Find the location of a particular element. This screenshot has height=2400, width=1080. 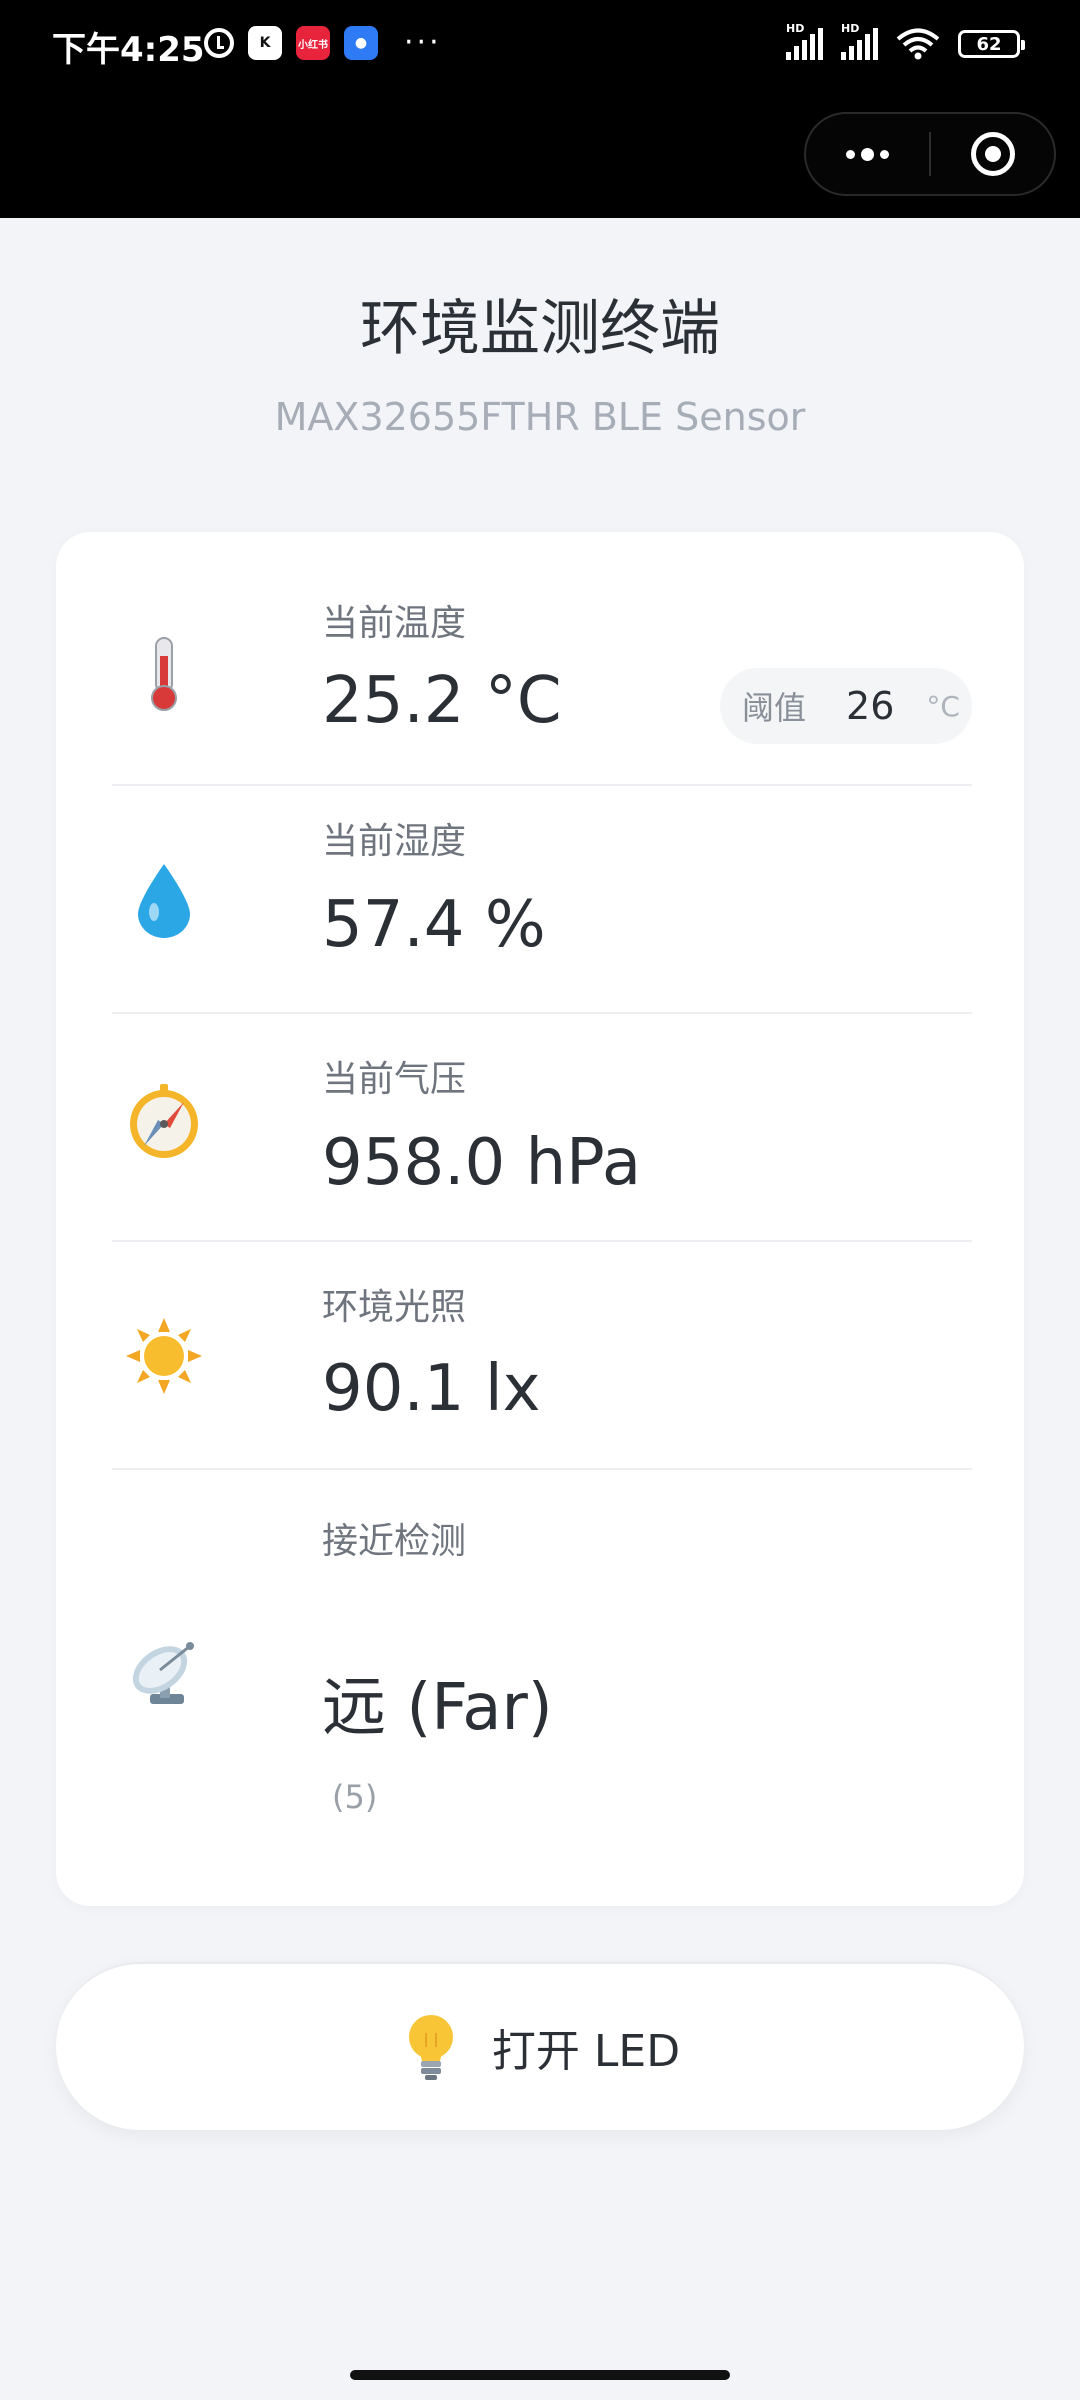

app-blue-icon: ● is located at coordinates (361, 43).